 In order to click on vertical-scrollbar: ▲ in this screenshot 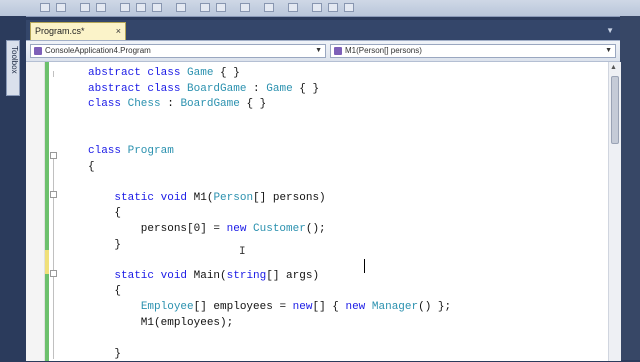, I will do `click(614, 211)`.